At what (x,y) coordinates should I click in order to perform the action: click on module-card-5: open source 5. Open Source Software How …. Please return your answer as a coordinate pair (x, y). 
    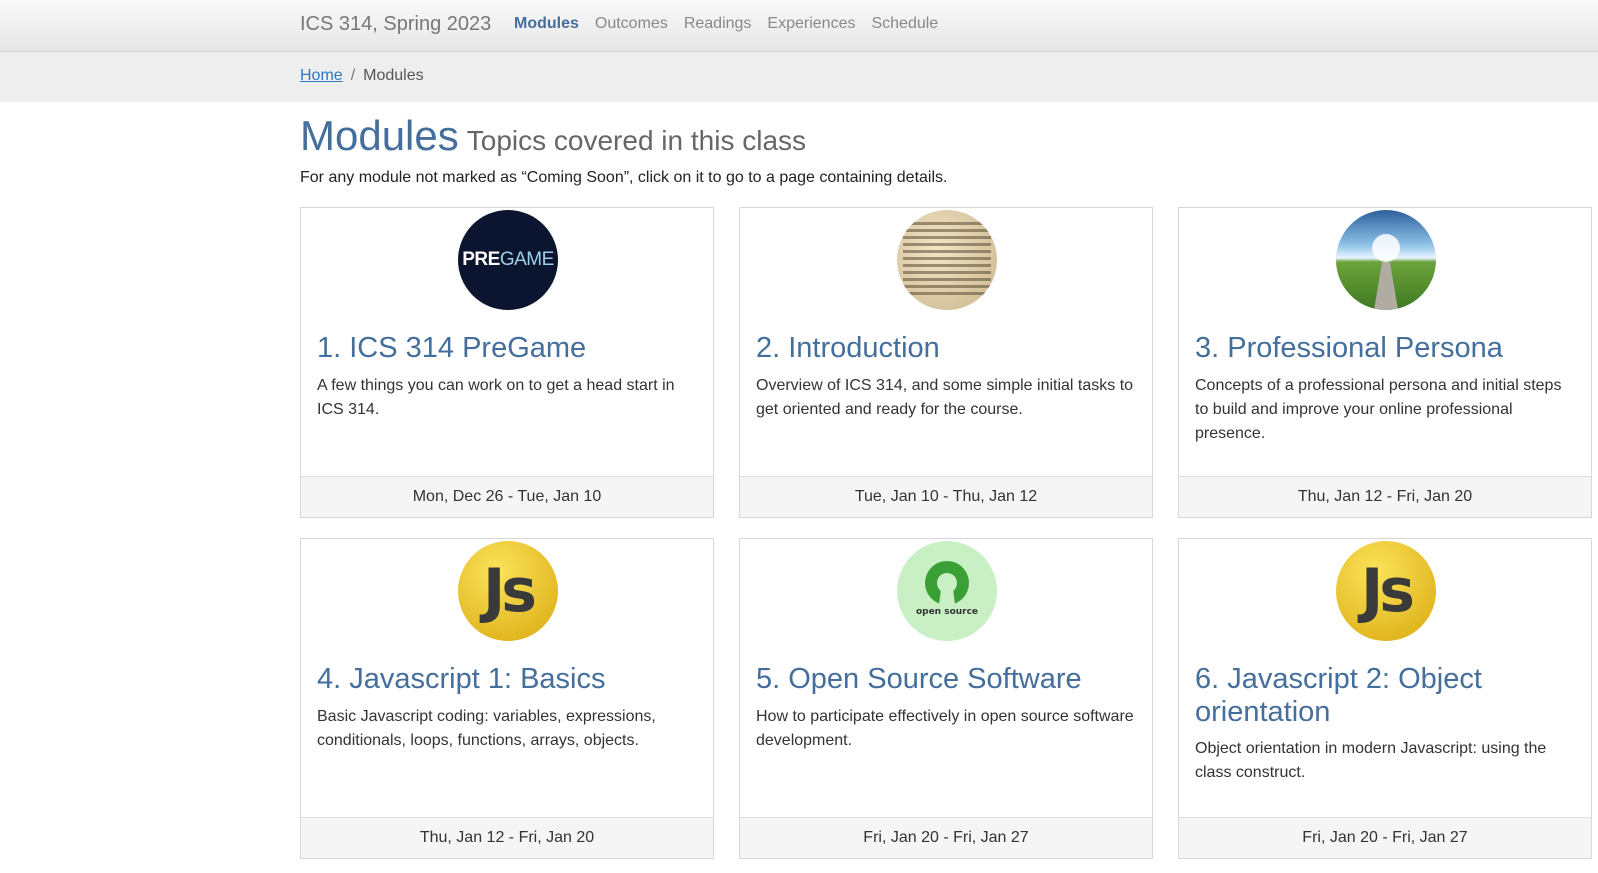
    Looking at the image, I should click on (946, 698).